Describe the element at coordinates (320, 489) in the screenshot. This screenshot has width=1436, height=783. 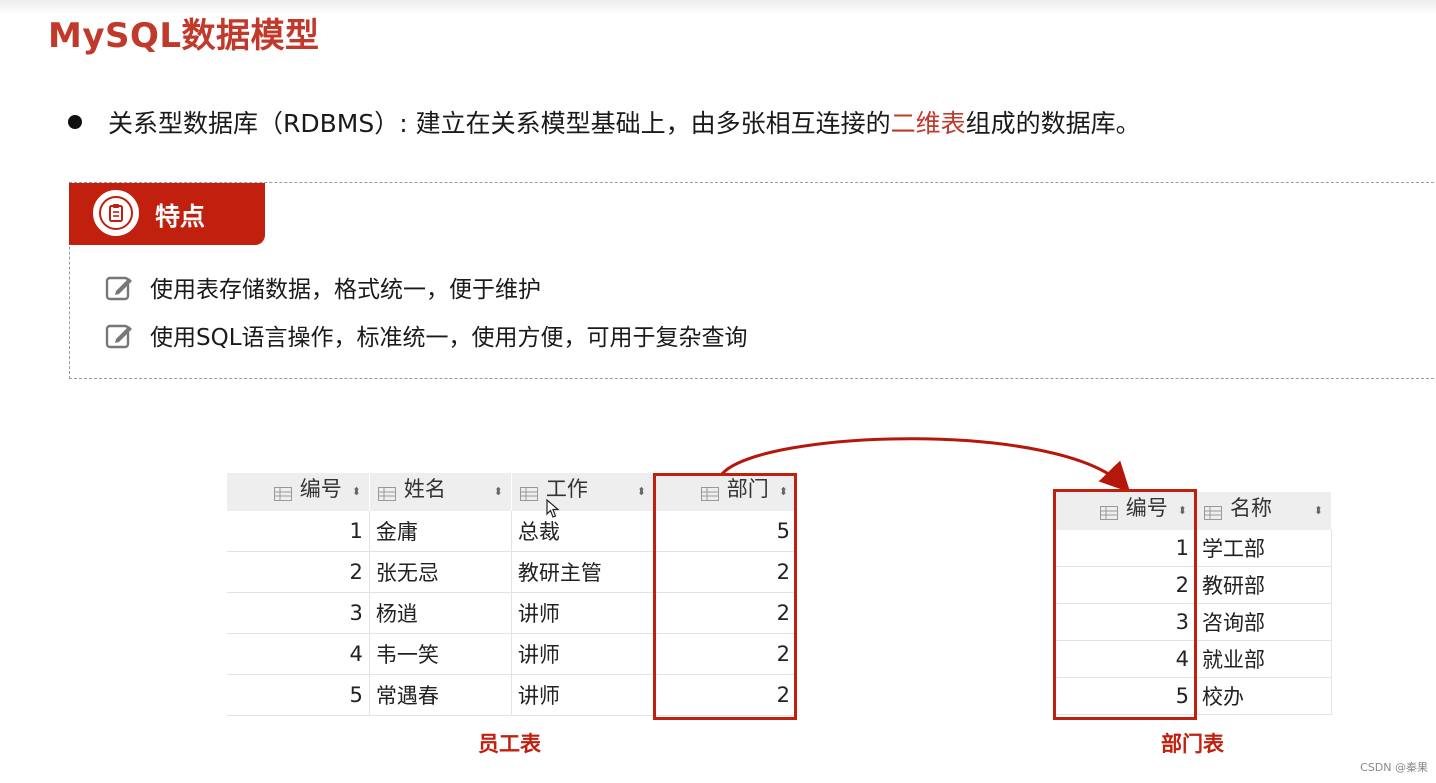
I see `column-header-label: 编号` at that location.